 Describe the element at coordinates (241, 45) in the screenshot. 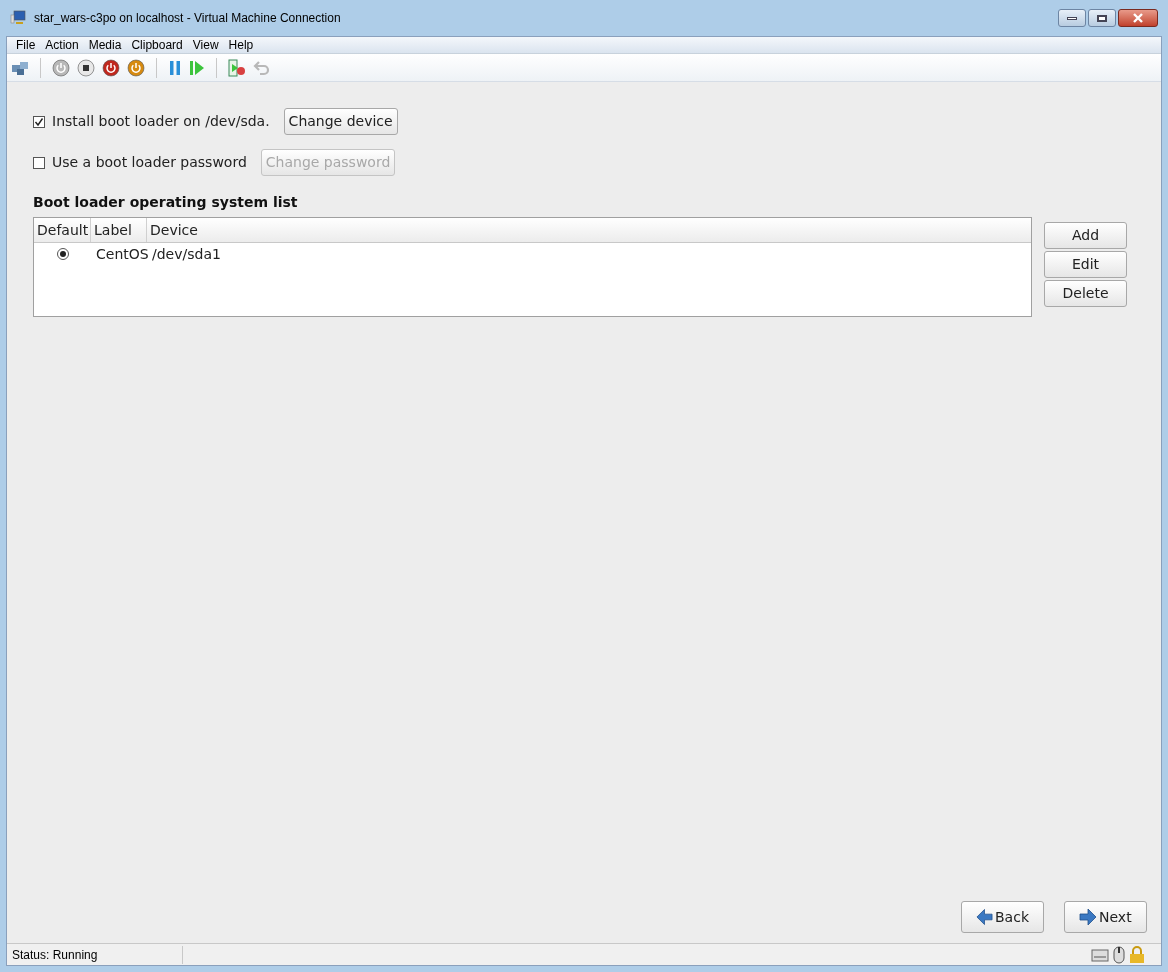

I see `menu-item: Help` at that location.